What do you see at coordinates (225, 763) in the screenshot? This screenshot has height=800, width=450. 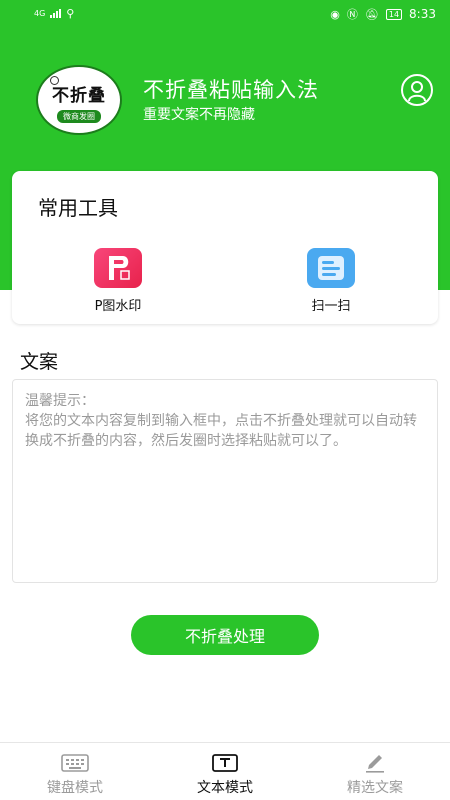 I see `text-icon` at bounding box center [225, 763].